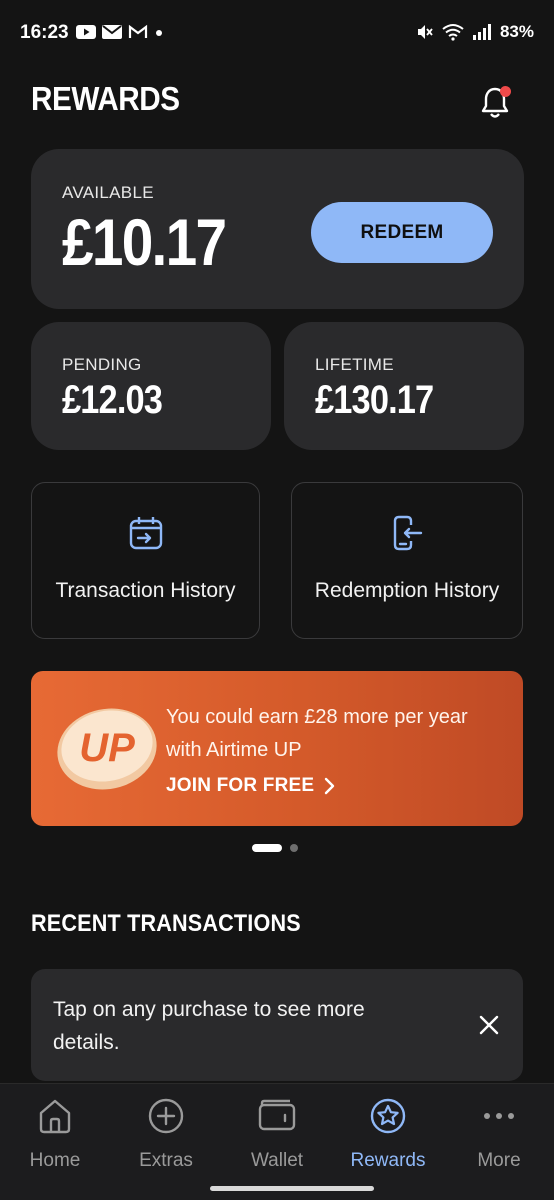 Image resolution: width=554 pixels, height=1200 pixels. What do you see at coordinates (209, 1026) in the screenshot?
I see `info-text: Tap on any purchase to see more details.` at bounding box center [209, 1026].